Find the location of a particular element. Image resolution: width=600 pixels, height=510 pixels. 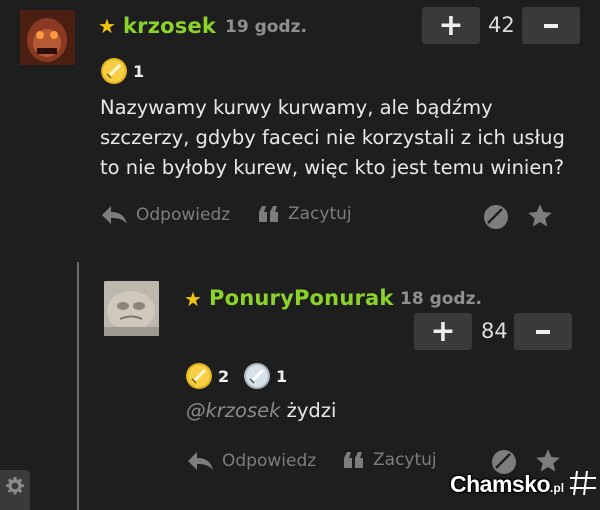

watermark-logo: Chamsko .pl is located at coordinates (524, 483).